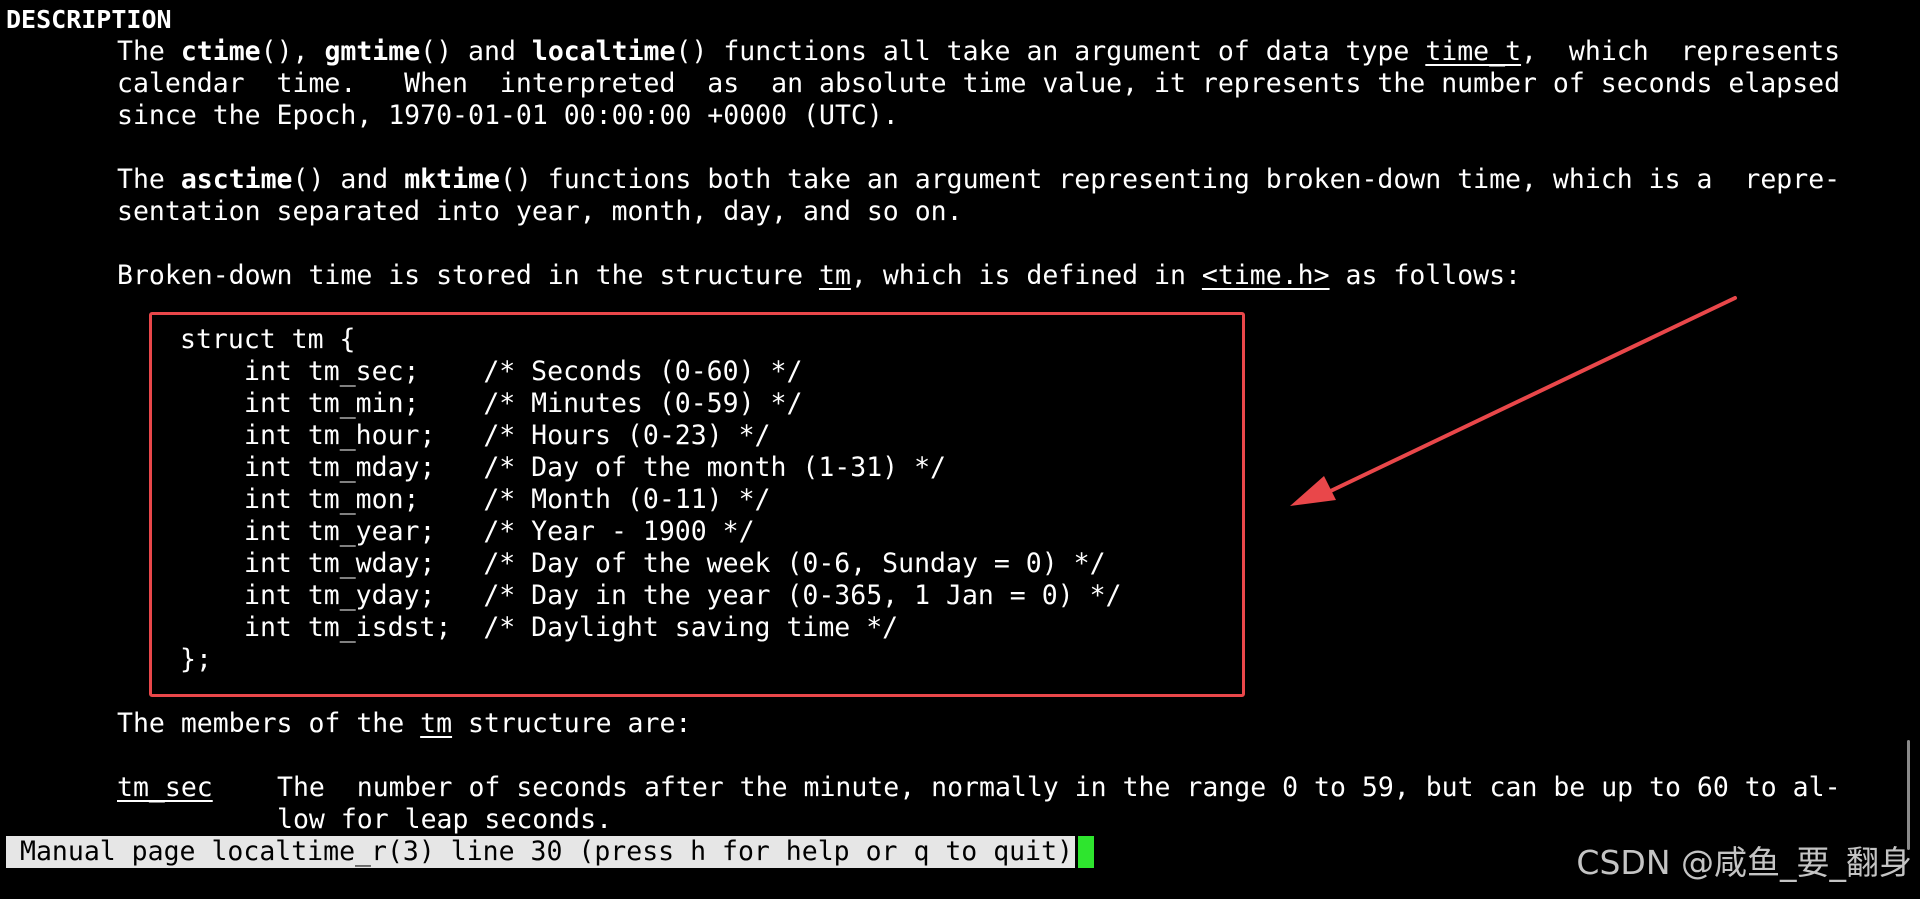 The image size is (1920, 899). What do you see at coordinates (507, 435) in the screenshot?
I see `struct-field: int tm_hour; /* Hours (0-23) */` at bounding box center [507, 435].